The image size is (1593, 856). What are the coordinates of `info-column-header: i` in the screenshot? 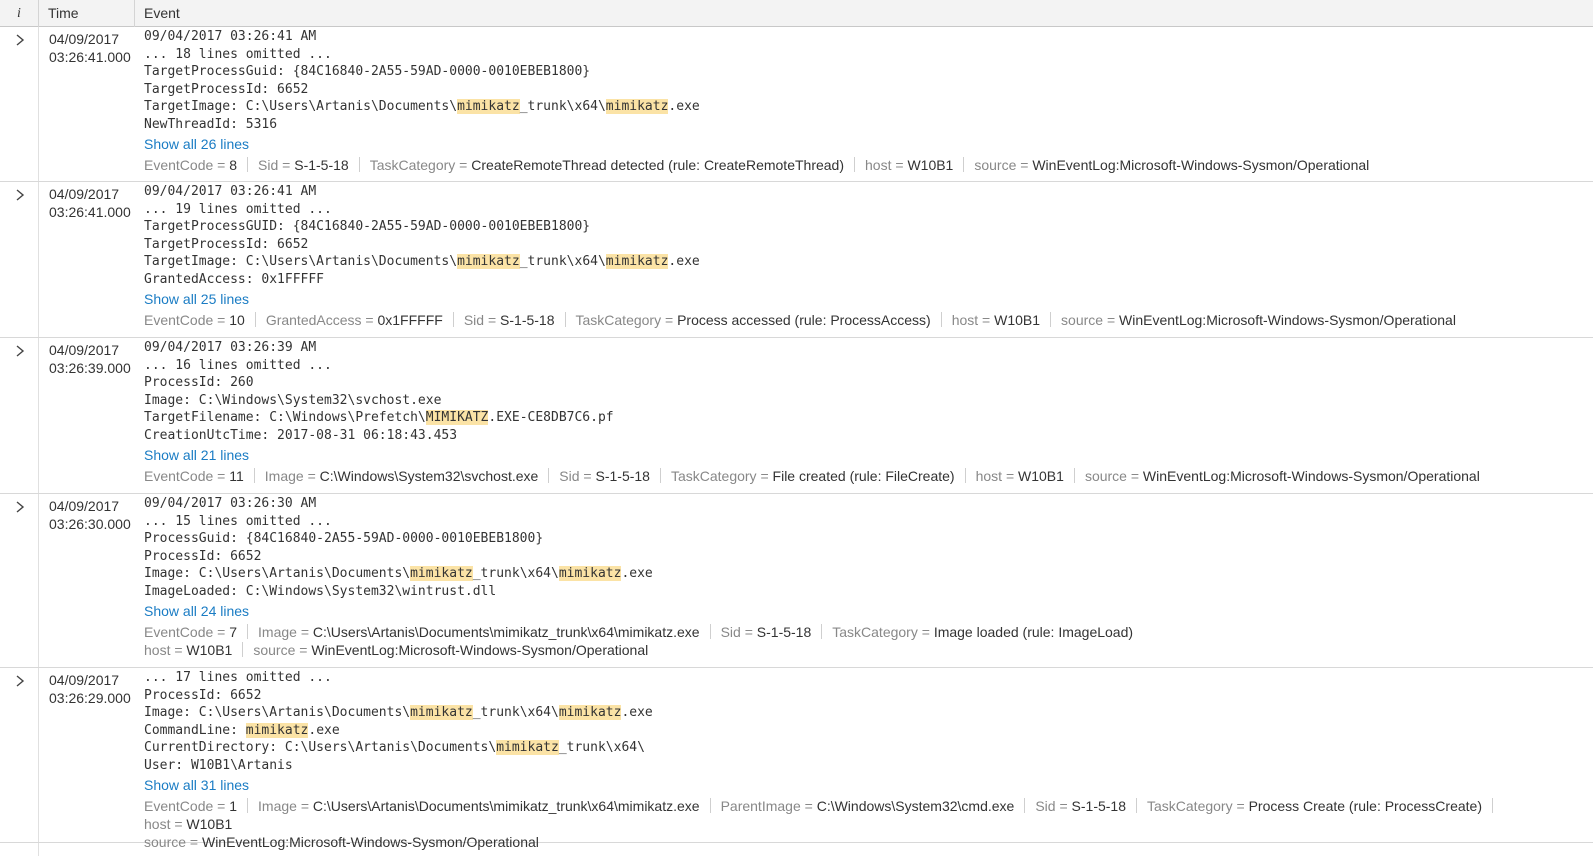 It's located at (19, 13).